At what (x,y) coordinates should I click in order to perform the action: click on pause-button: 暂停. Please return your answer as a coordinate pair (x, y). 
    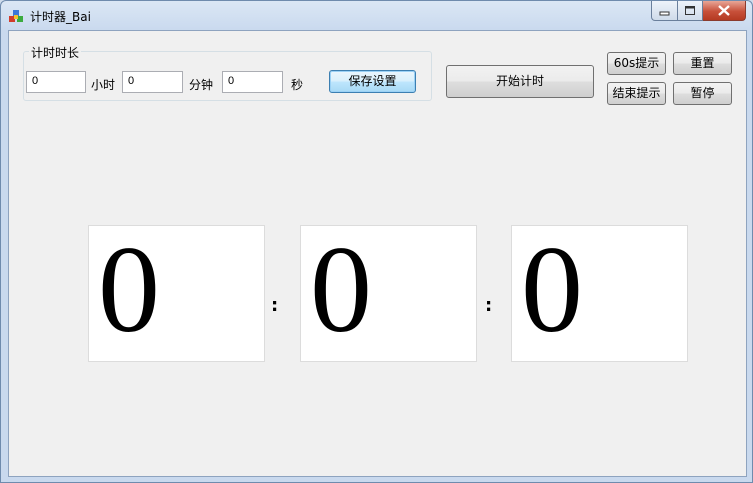
    Looking at the image, I should click on (702, 93).